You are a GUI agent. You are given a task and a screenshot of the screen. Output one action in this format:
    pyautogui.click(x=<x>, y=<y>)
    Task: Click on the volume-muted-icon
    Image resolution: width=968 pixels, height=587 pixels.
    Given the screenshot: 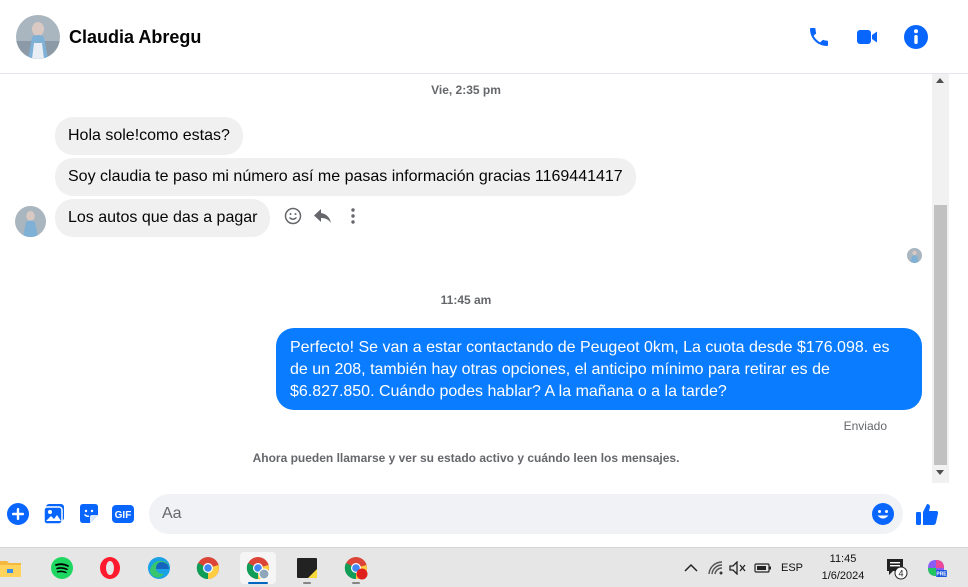 What is the action you would take?
    pyautogui.click(x=738, y=567)
    